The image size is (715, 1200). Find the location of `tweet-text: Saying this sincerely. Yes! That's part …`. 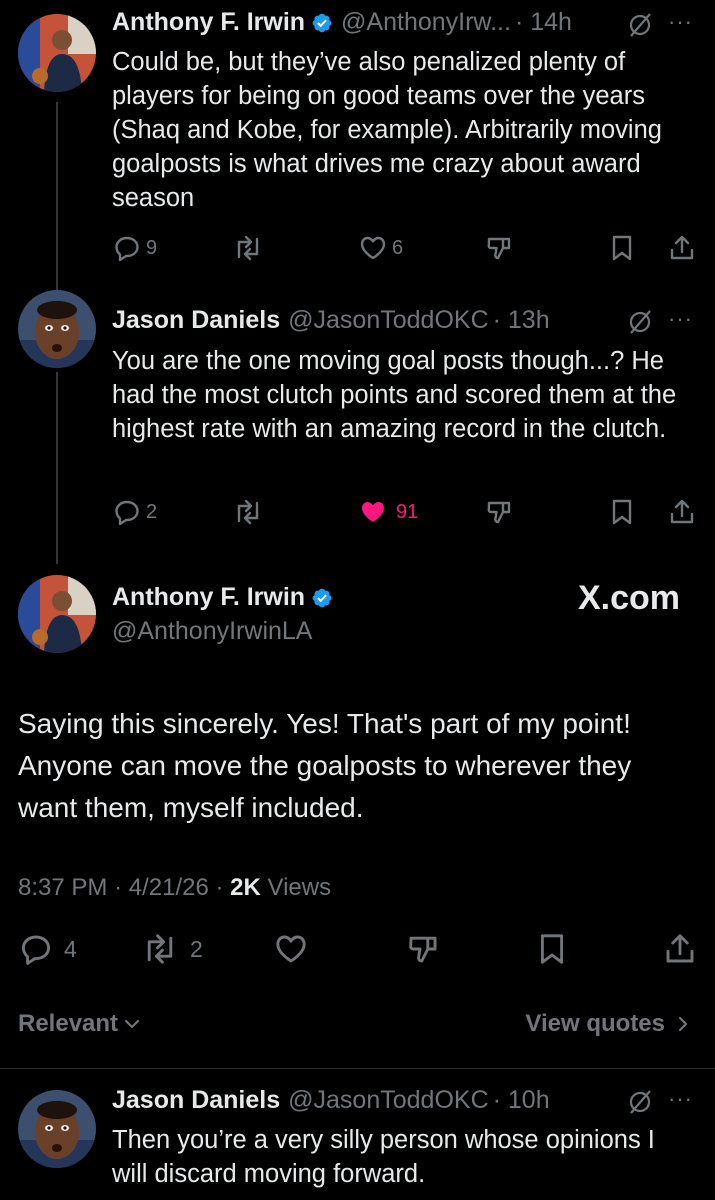

tweet-text: Saying this sincerely. Yes! That's part … is located at coordinates (325, 765).